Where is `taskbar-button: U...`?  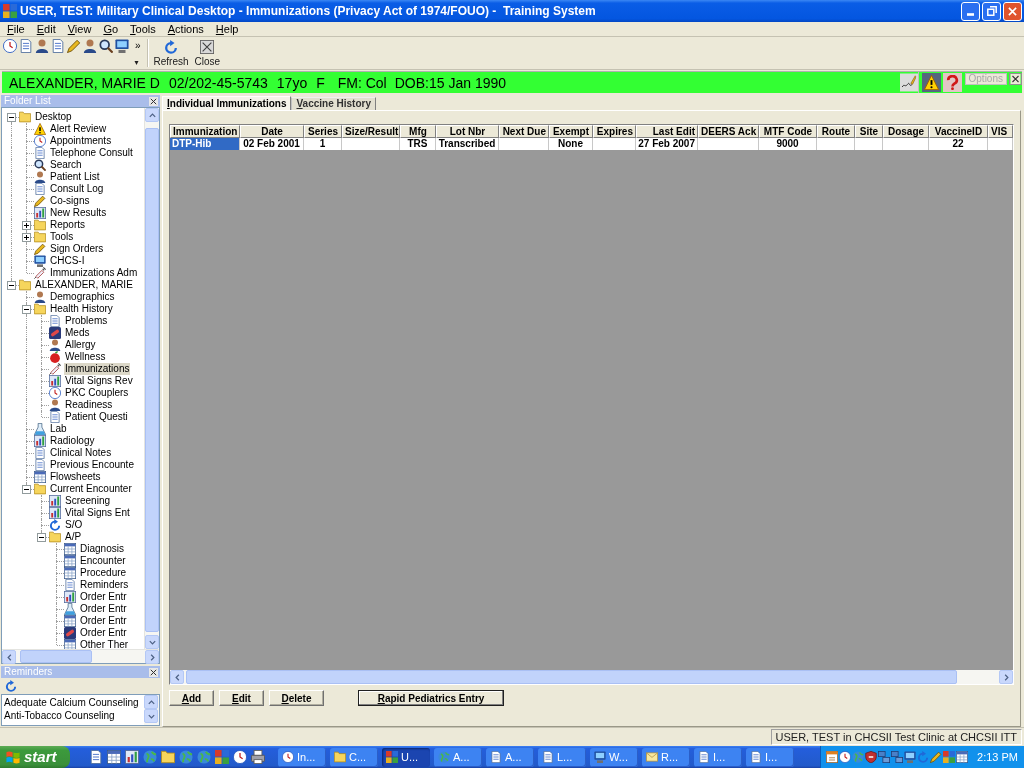 taskbar-button: U... is located at coordinates (406, 757).